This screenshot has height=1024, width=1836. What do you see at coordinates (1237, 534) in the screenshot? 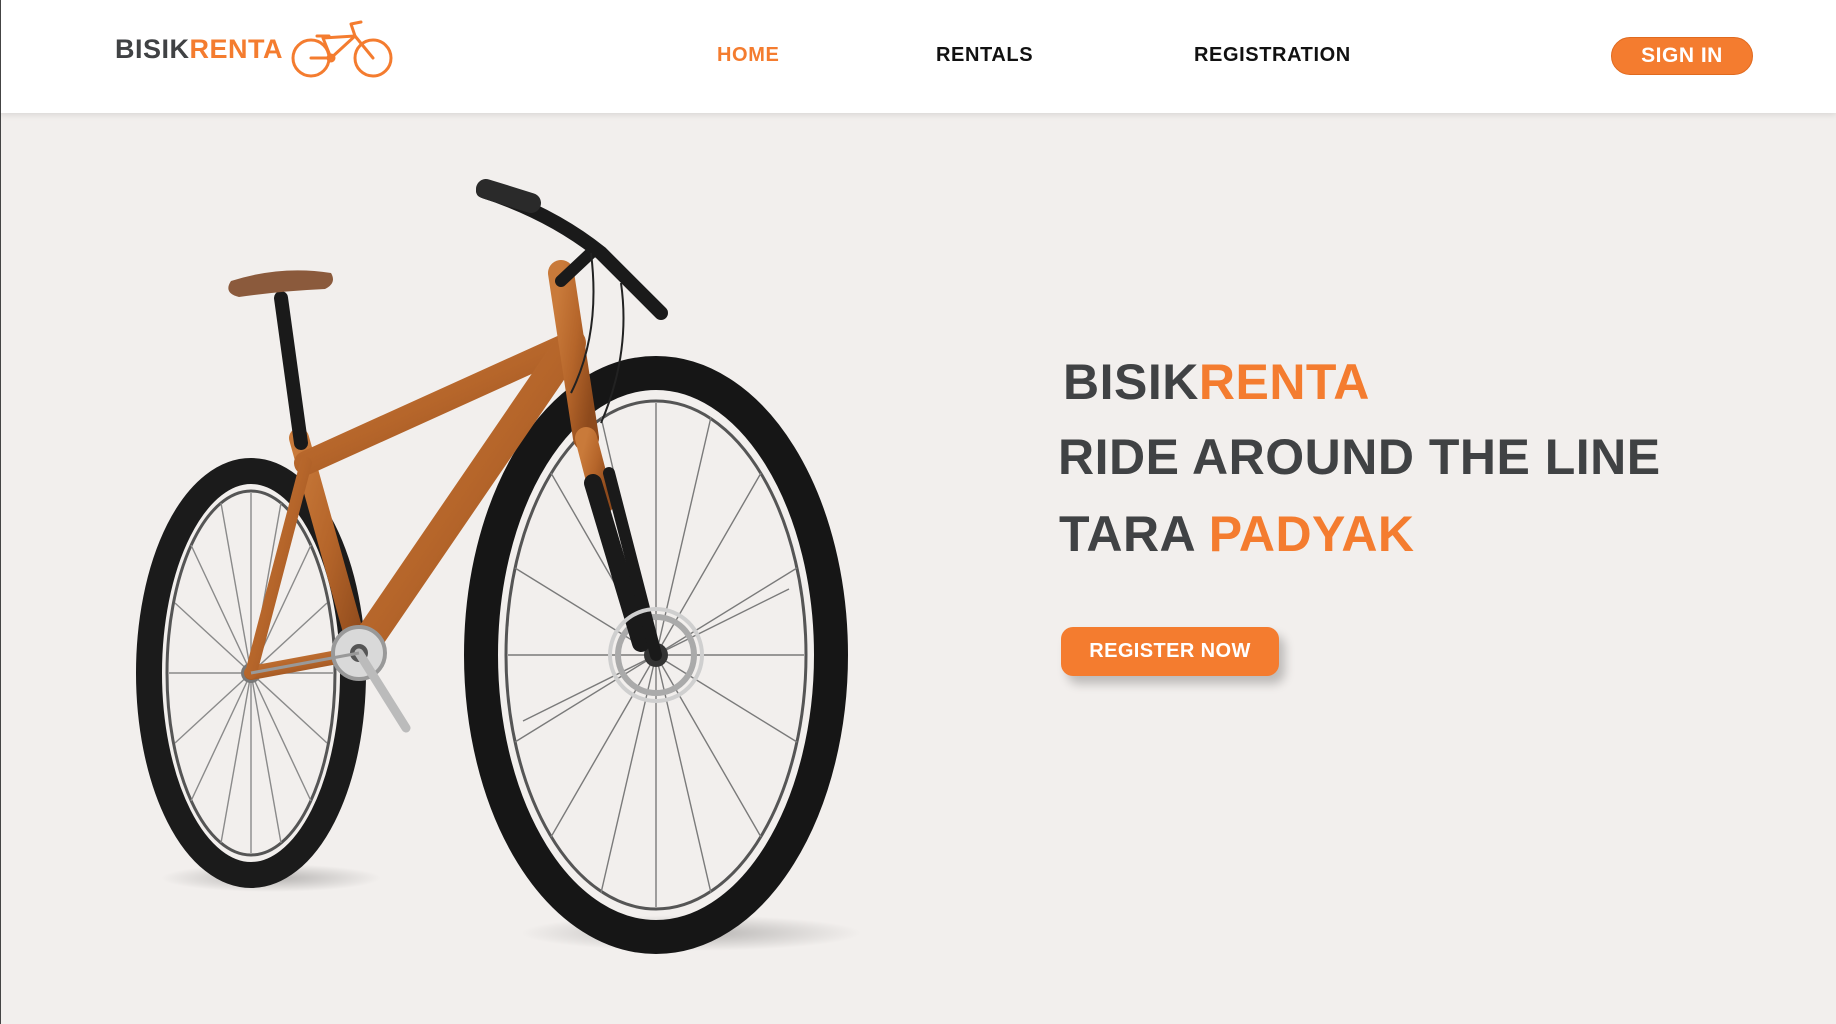
I see `hero-subtagline: TARA PADYAK` at bounding box center [1237, 534].